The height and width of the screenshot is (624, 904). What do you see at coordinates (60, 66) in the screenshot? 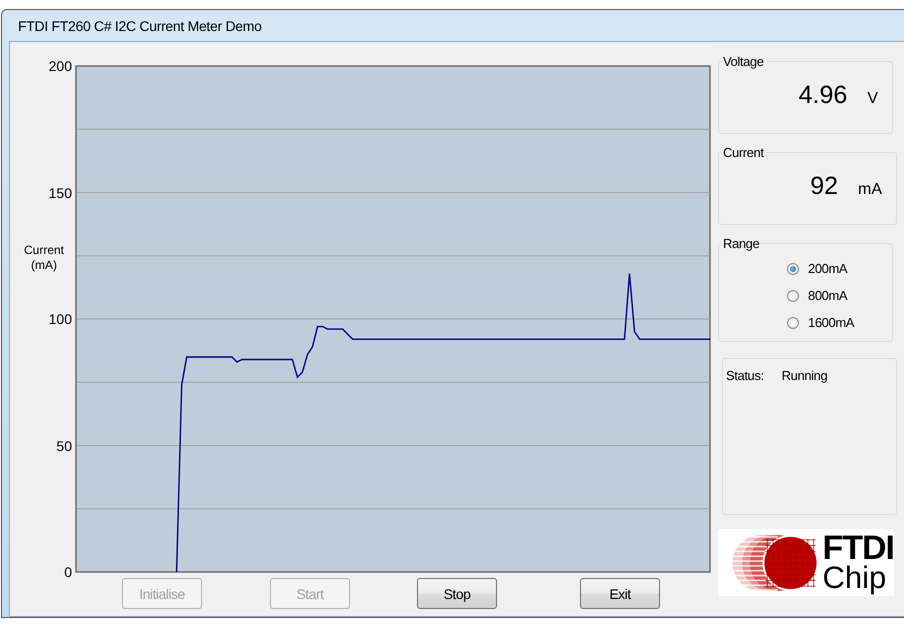
I see `axis-tick-label: 200` at bounding box center [60, 66].